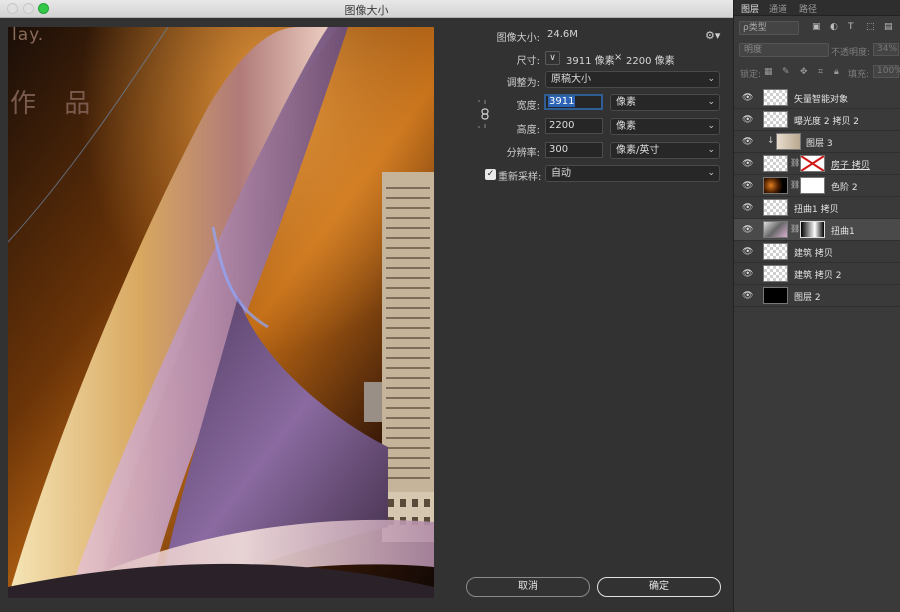 This screenshot has width=900, height=612. I want to click on resample-checkbox: ✓, so click(490, 174).